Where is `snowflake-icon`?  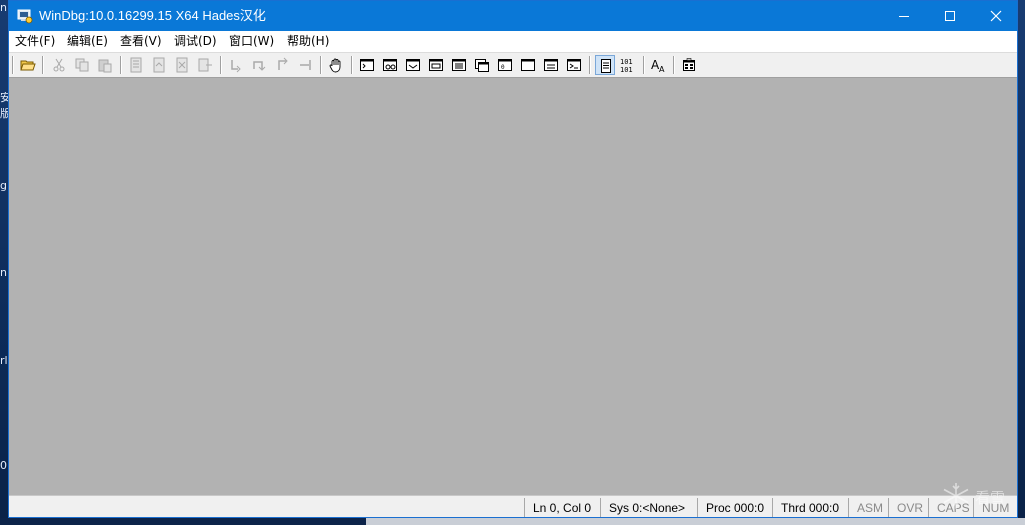
snowflake-icon is located at coordinates (956, 496).